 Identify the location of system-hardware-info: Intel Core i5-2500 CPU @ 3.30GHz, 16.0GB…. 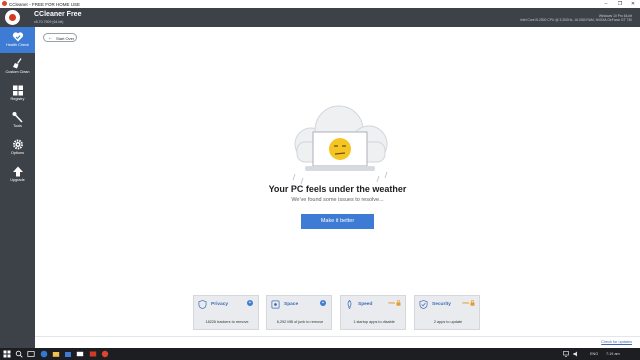
(576, 20).